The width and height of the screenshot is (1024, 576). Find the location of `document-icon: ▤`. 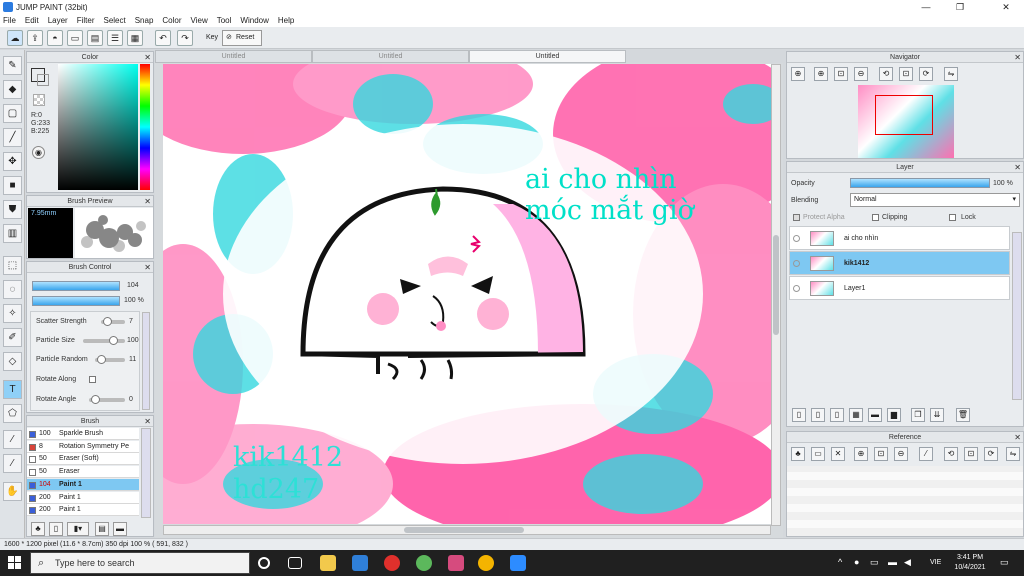

document-icon: ▤ is located at coordinates (95, 38).